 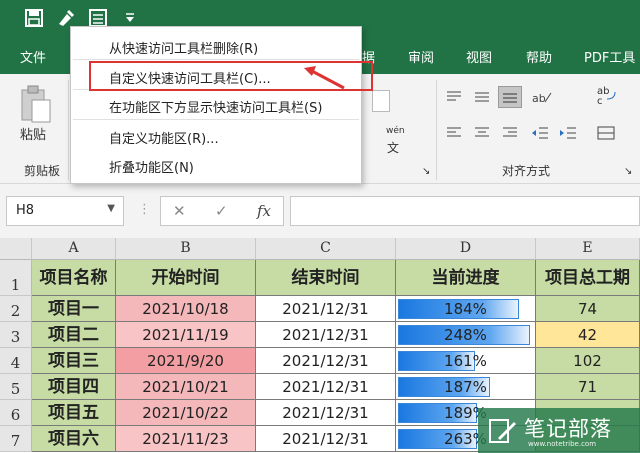 What do you see at coordinates (16, 309) in the screenshot?
I see `row-header-2: 2` at bounding box center [16, 309].